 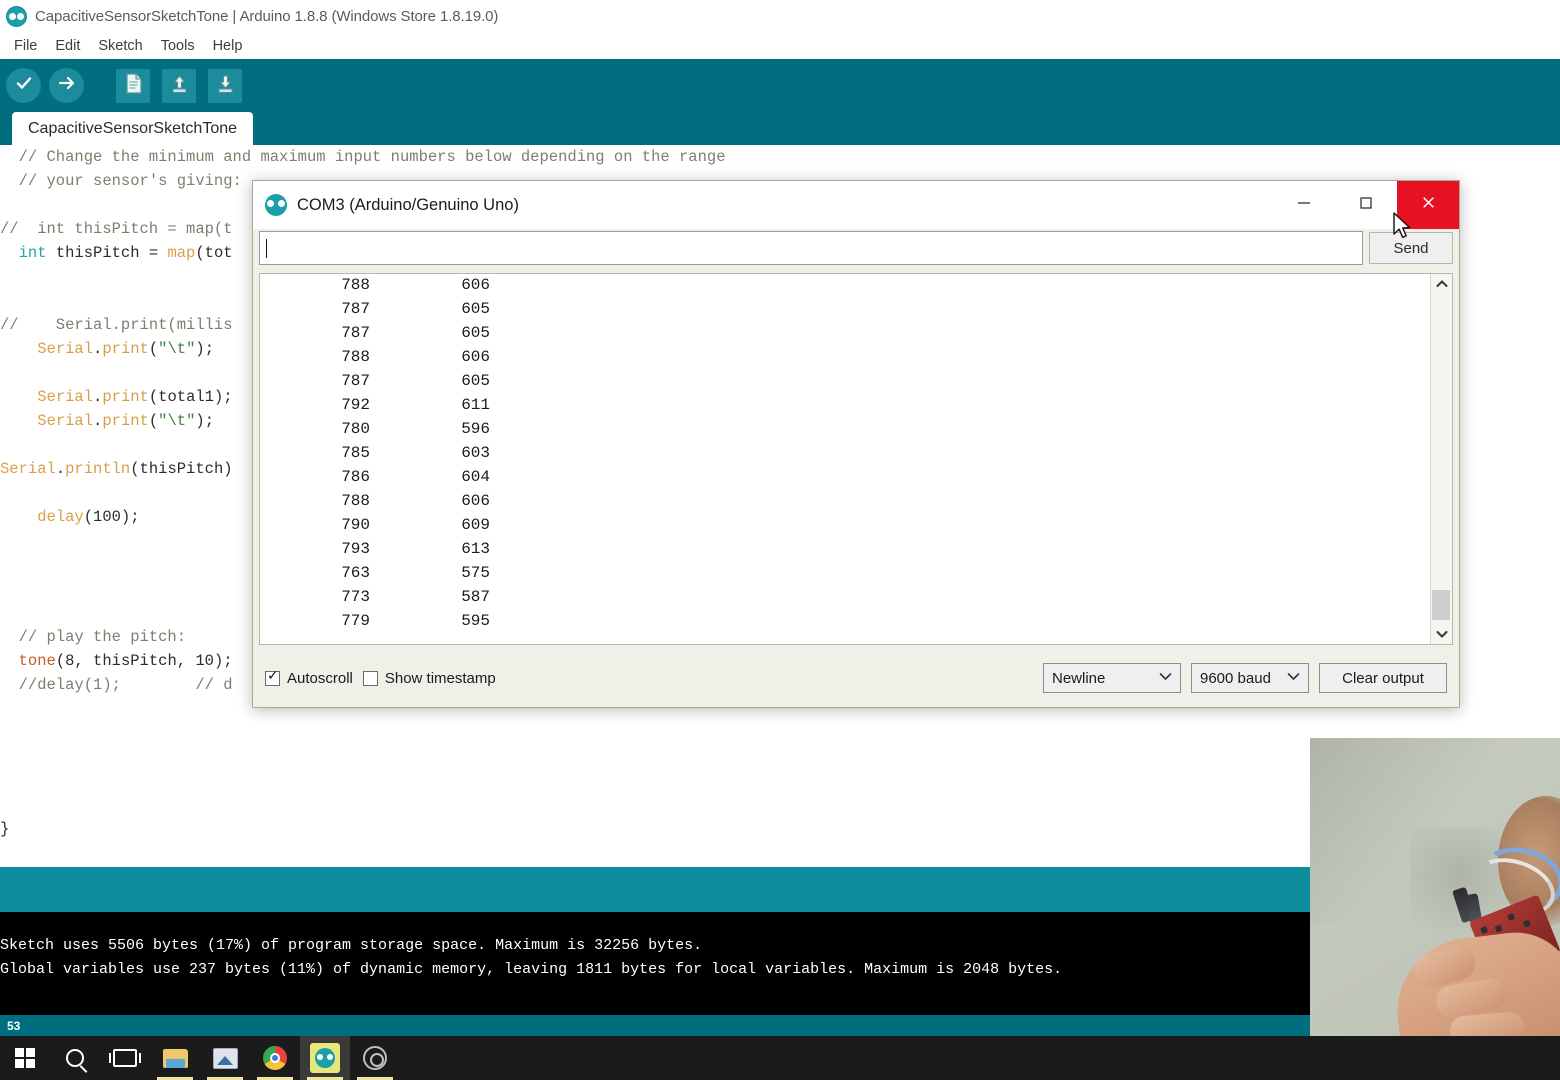 I want to click on menu-item-edit: Edit, so click(x=67, y=46).